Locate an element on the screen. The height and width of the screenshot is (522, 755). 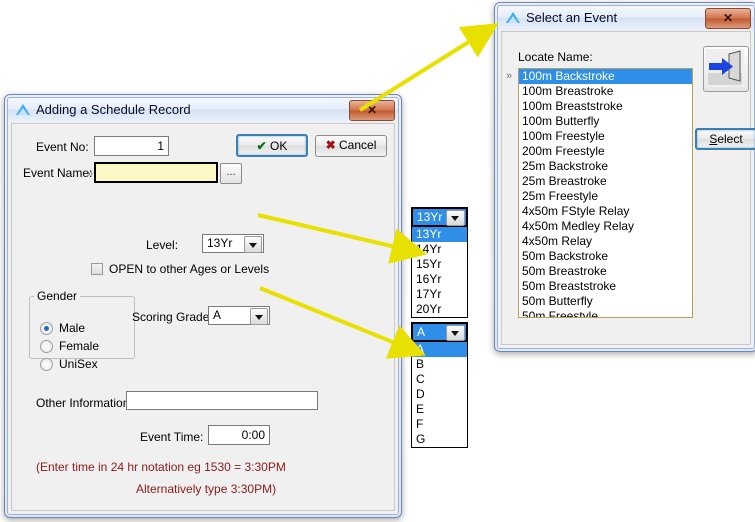
select-button: Select is located at coordinates (725, 139).